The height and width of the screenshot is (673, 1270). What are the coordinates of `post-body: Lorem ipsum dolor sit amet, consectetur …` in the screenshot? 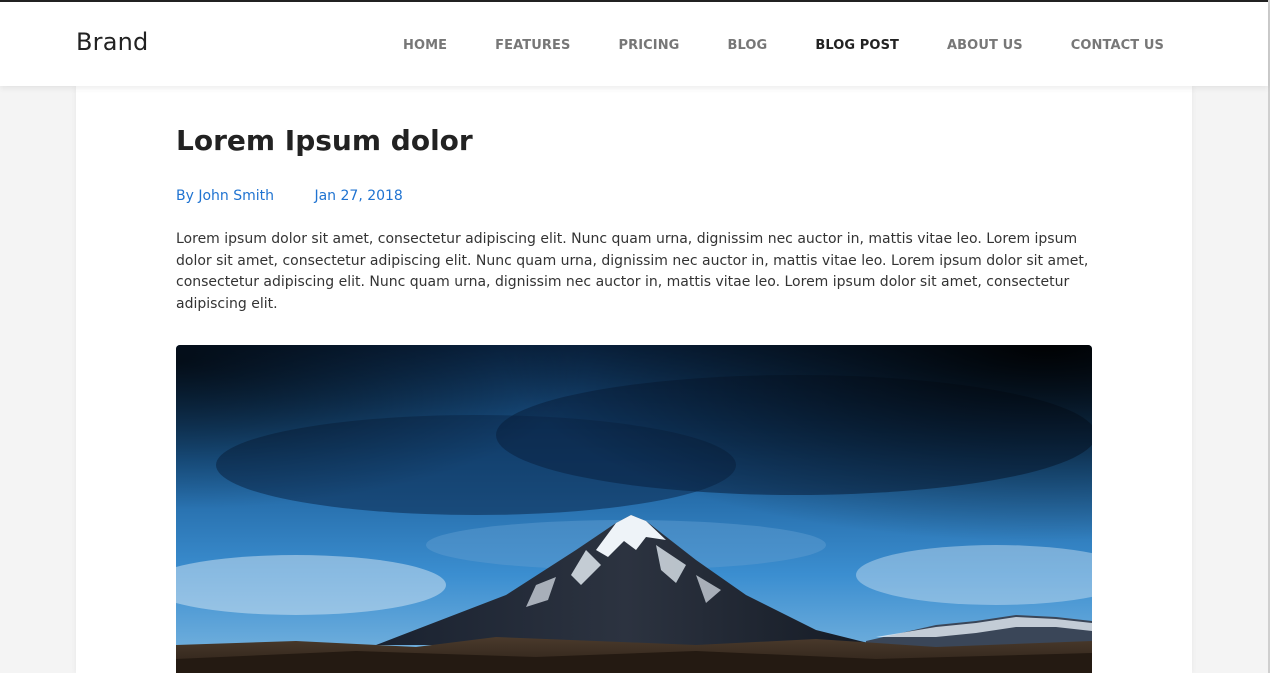 It's located at (632, 271).